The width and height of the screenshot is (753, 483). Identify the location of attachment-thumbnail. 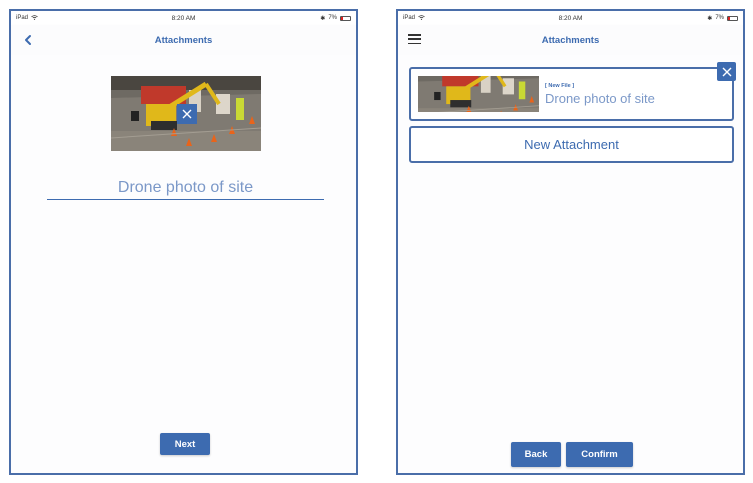
(478, 94).